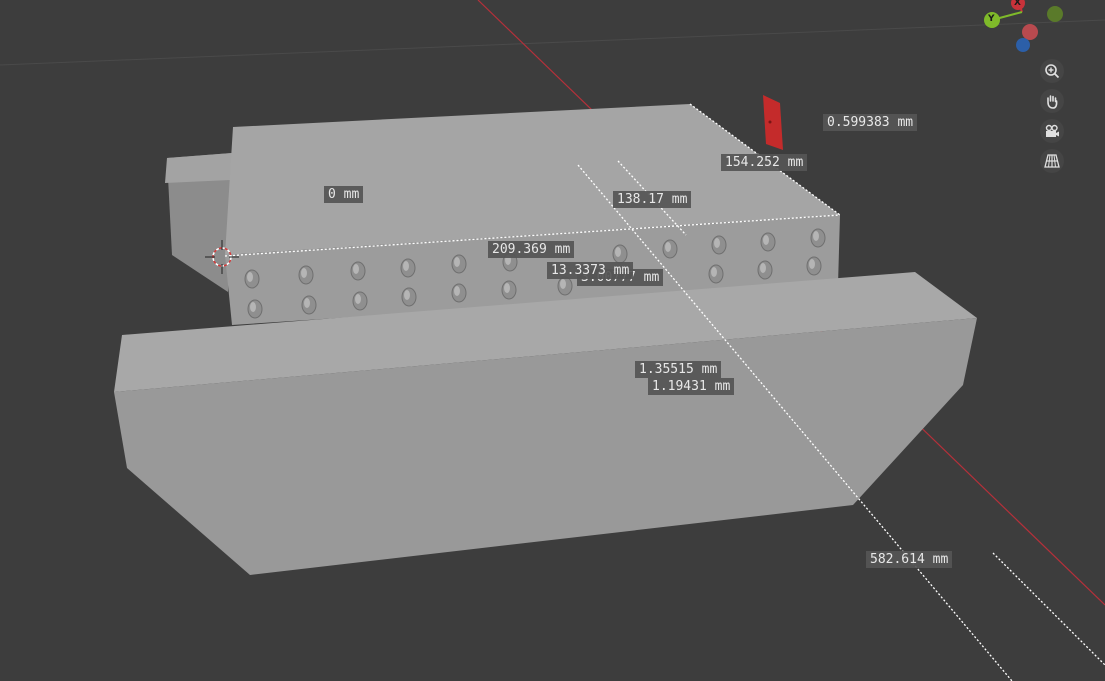 This screenshot has width=1105, height=681. I want to click on perspective-toggle-button, so click(1052, 161).